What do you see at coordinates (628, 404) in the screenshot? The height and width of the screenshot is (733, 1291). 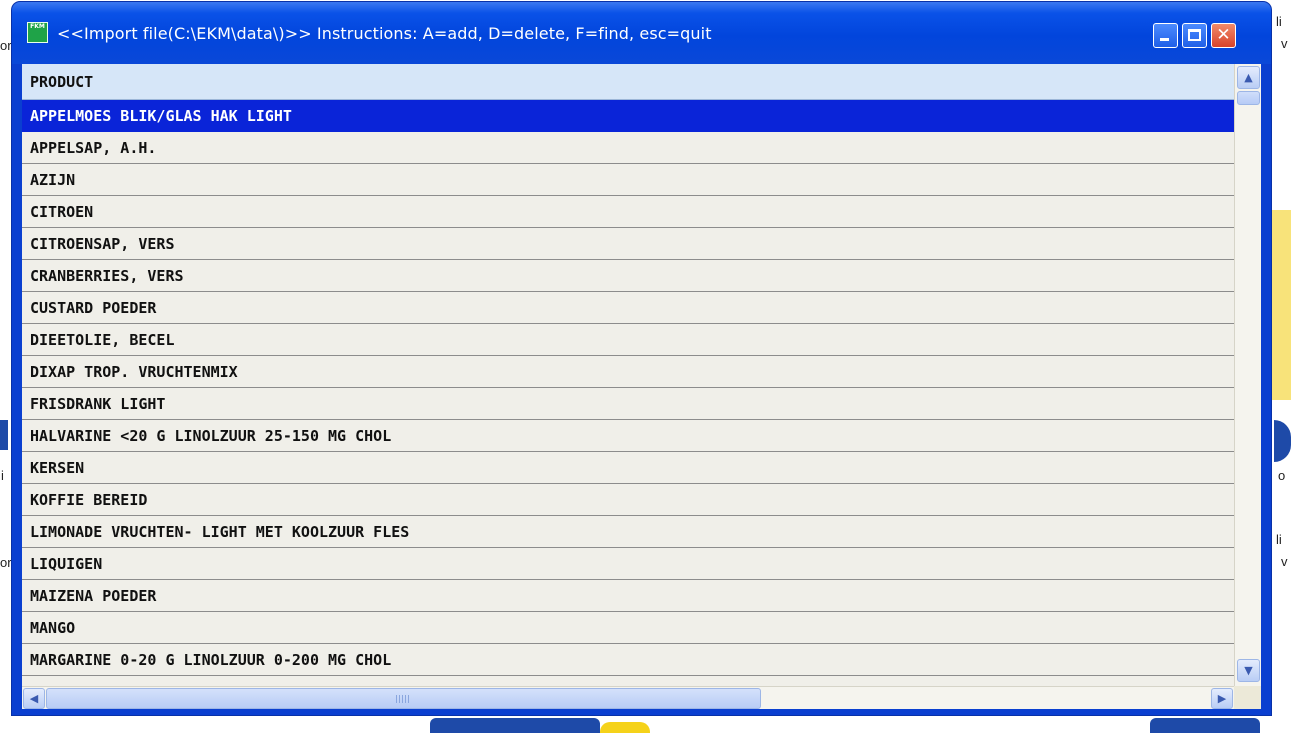 I see `table-row: FRISDRANK LIGHT` at bounding box center [628, 404].